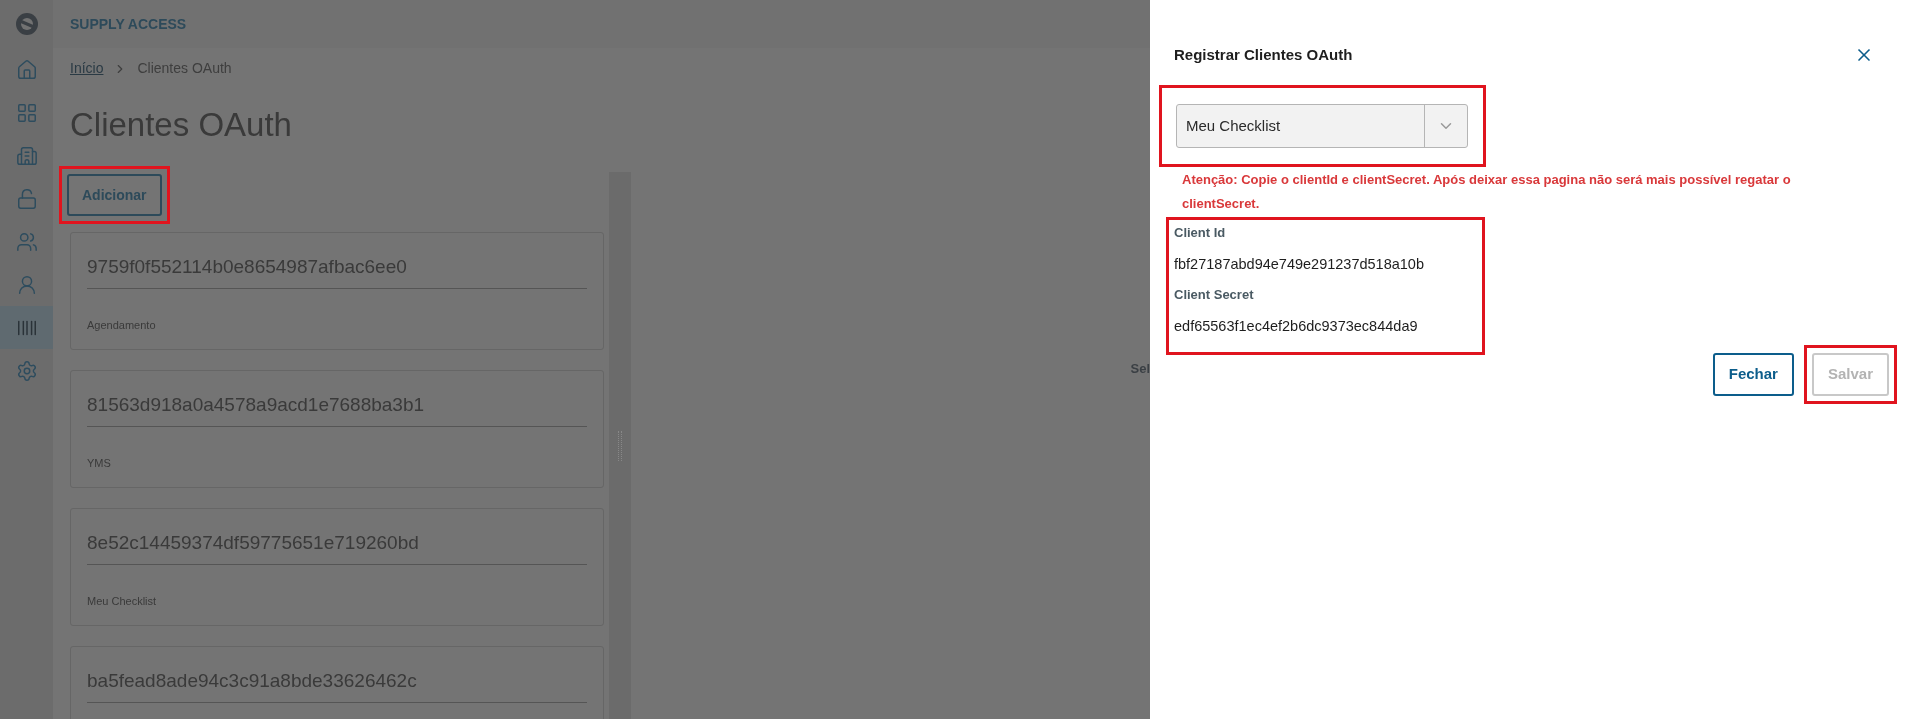 This screenshot has height=719, width=1917. What do you see at coordinates (122, 601) in the screenshot?
I see `client-name: Meu Checklist` at bounding box center [122, 601].